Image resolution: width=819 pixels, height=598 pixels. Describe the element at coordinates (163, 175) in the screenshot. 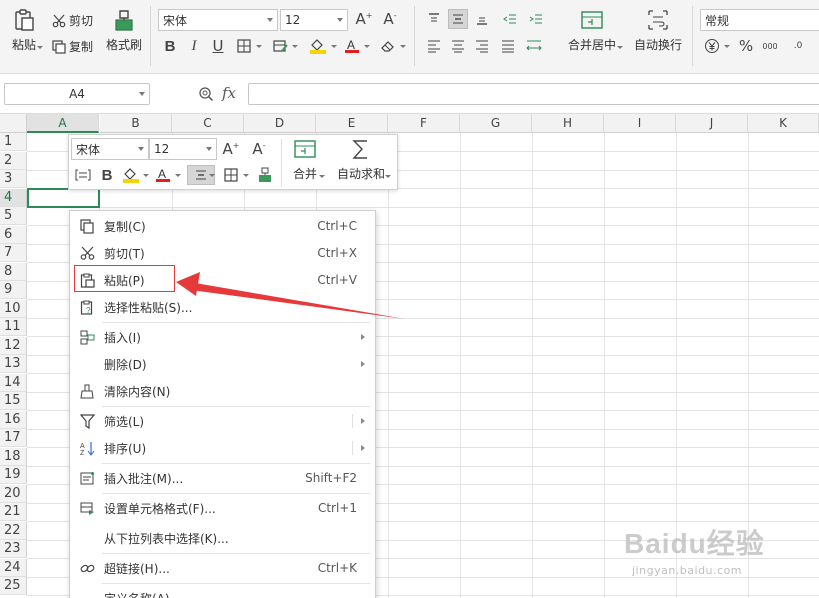

I see `mini-font-color-button: A` at that location.